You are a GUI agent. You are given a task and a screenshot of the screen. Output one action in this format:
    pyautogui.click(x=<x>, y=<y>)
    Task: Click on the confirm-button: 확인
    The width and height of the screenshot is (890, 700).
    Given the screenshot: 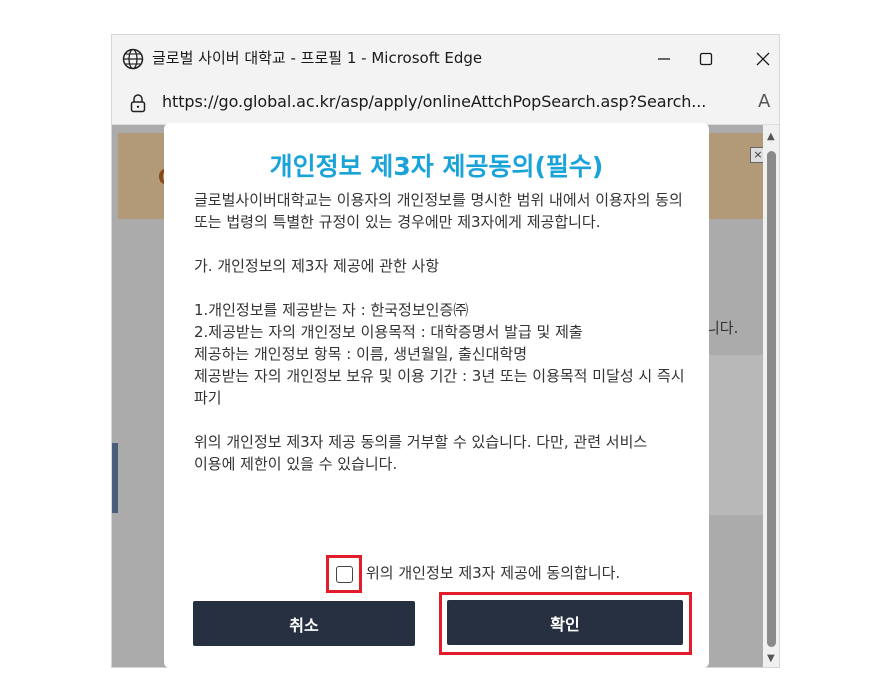 What is the action you would take?
    pyautogui.click(x=565, y=622)
    